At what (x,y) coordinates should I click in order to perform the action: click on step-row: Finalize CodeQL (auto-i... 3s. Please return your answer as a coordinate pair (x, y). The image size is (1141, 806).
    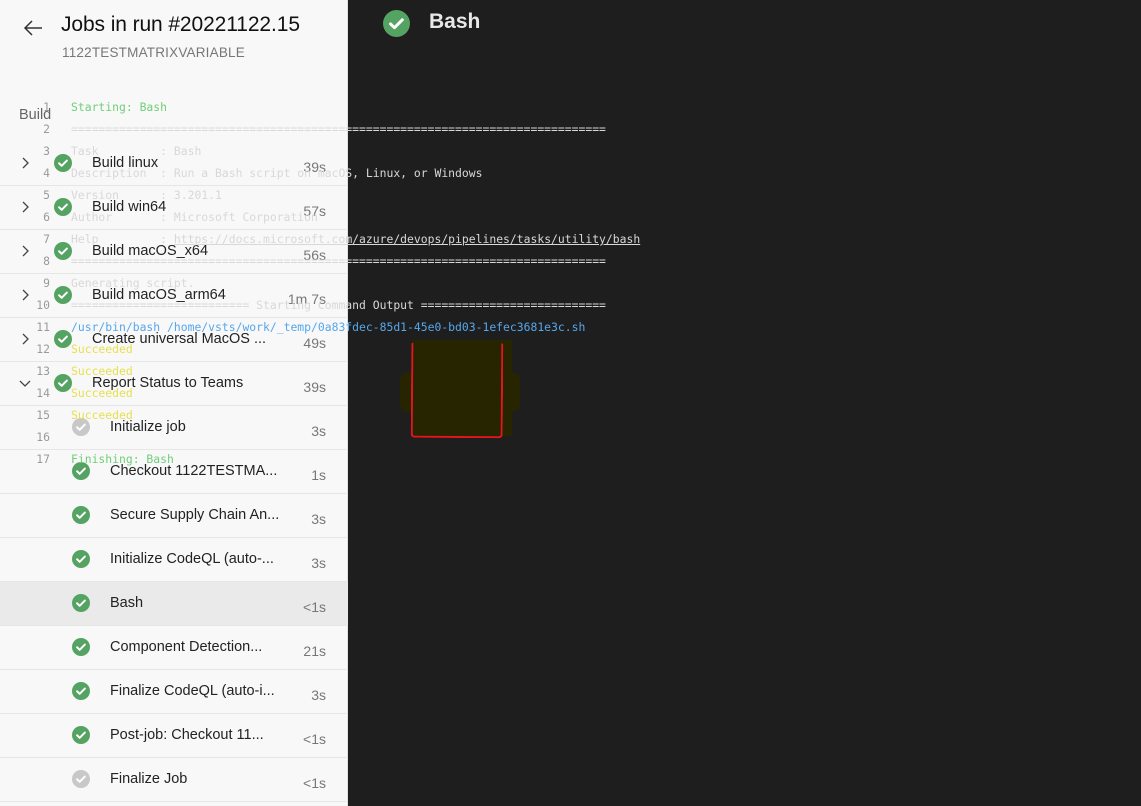
    Looking at the image, I should click on (174, 692).